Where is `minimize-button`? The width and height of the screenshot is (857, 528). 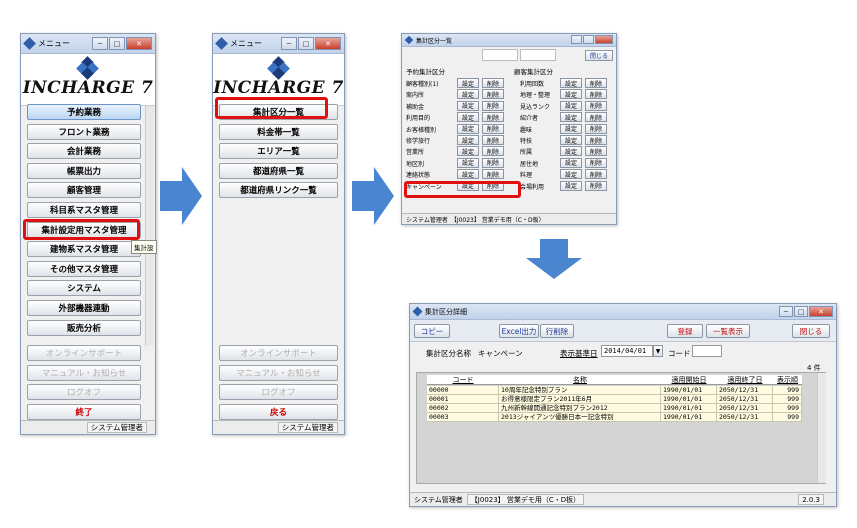
minimize-button is located at coordinates (576, 39).